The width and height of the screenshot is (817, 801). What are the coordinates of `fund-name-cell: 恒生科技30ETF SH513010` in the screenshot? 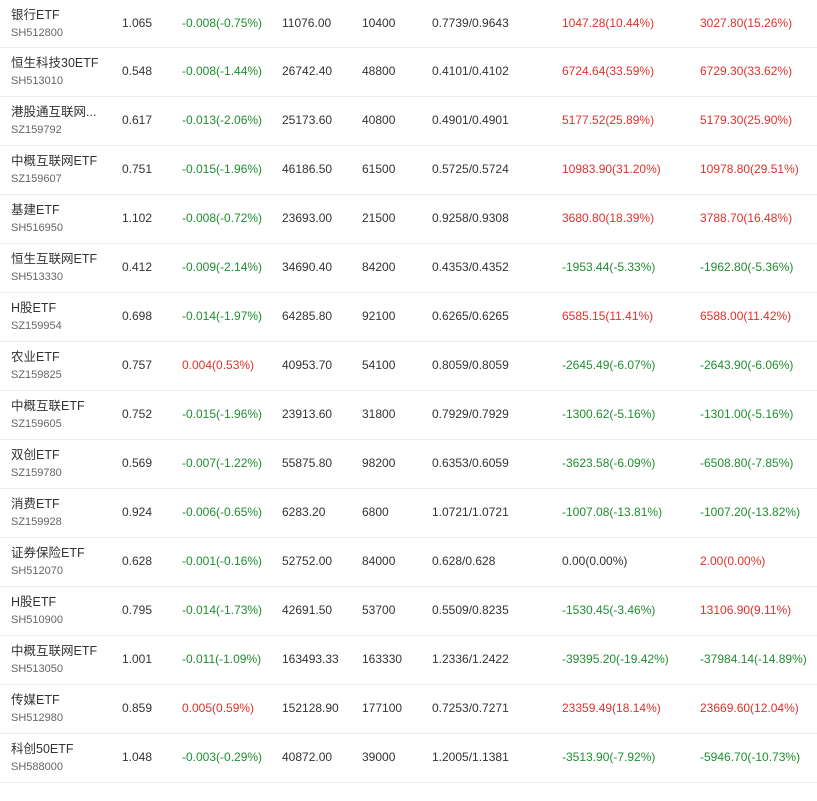 It's located at (61, 72).